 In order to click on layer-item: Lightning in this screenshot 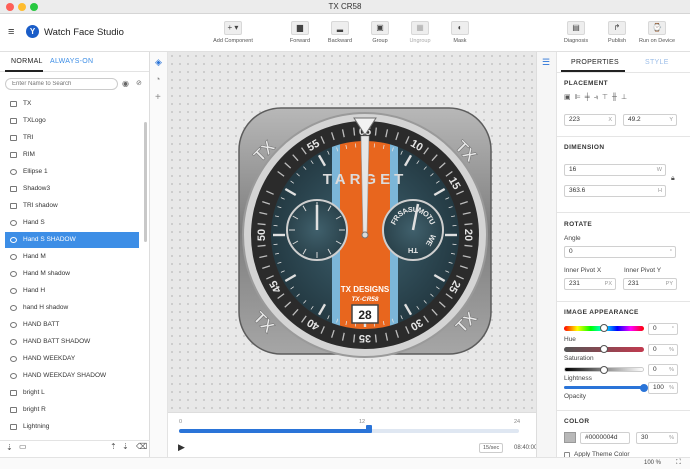, I will do `click(72, 426)`.